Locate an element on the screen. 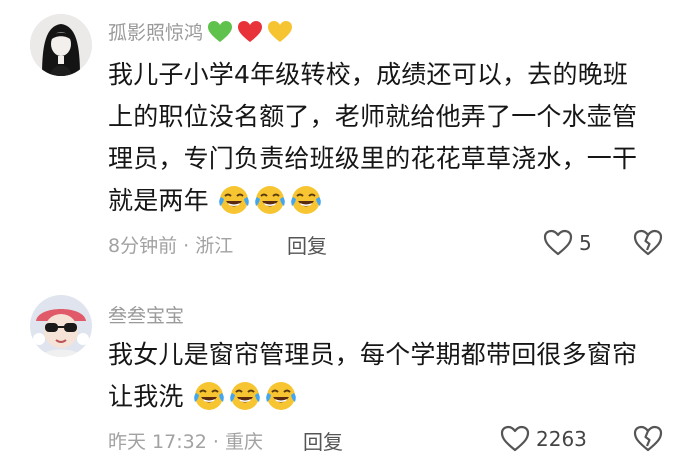  username: 叁叁宝宝 is located at coordinates (146, 314).